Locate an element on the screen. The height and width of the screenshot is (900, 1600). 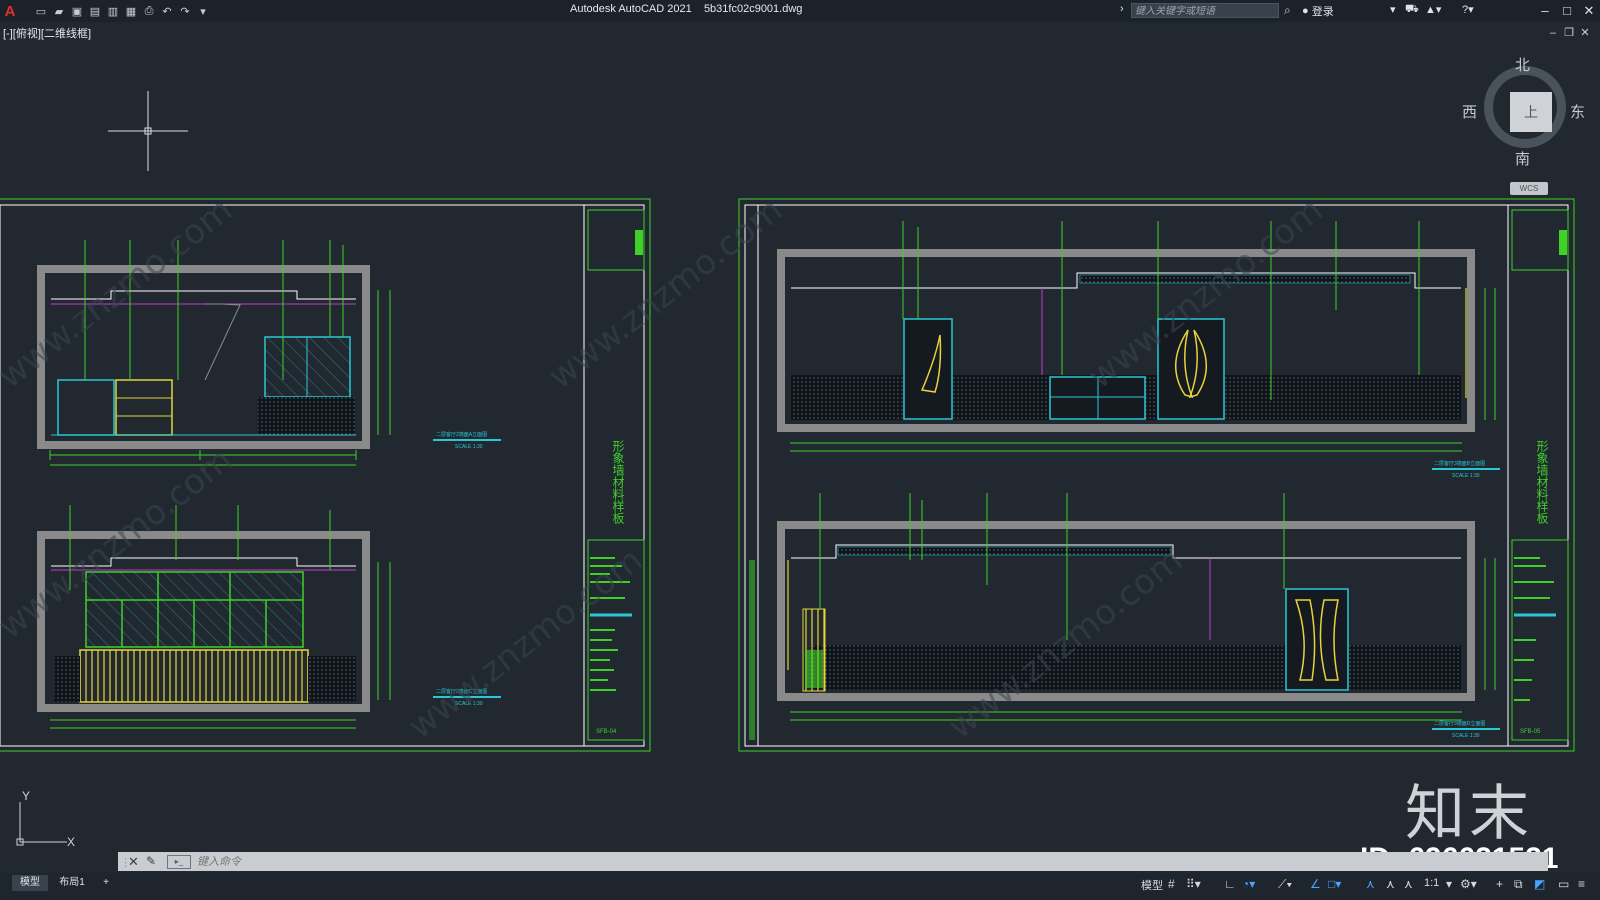
watermark-url-5: www.znzmo.com is located at coordinates (525, 643).